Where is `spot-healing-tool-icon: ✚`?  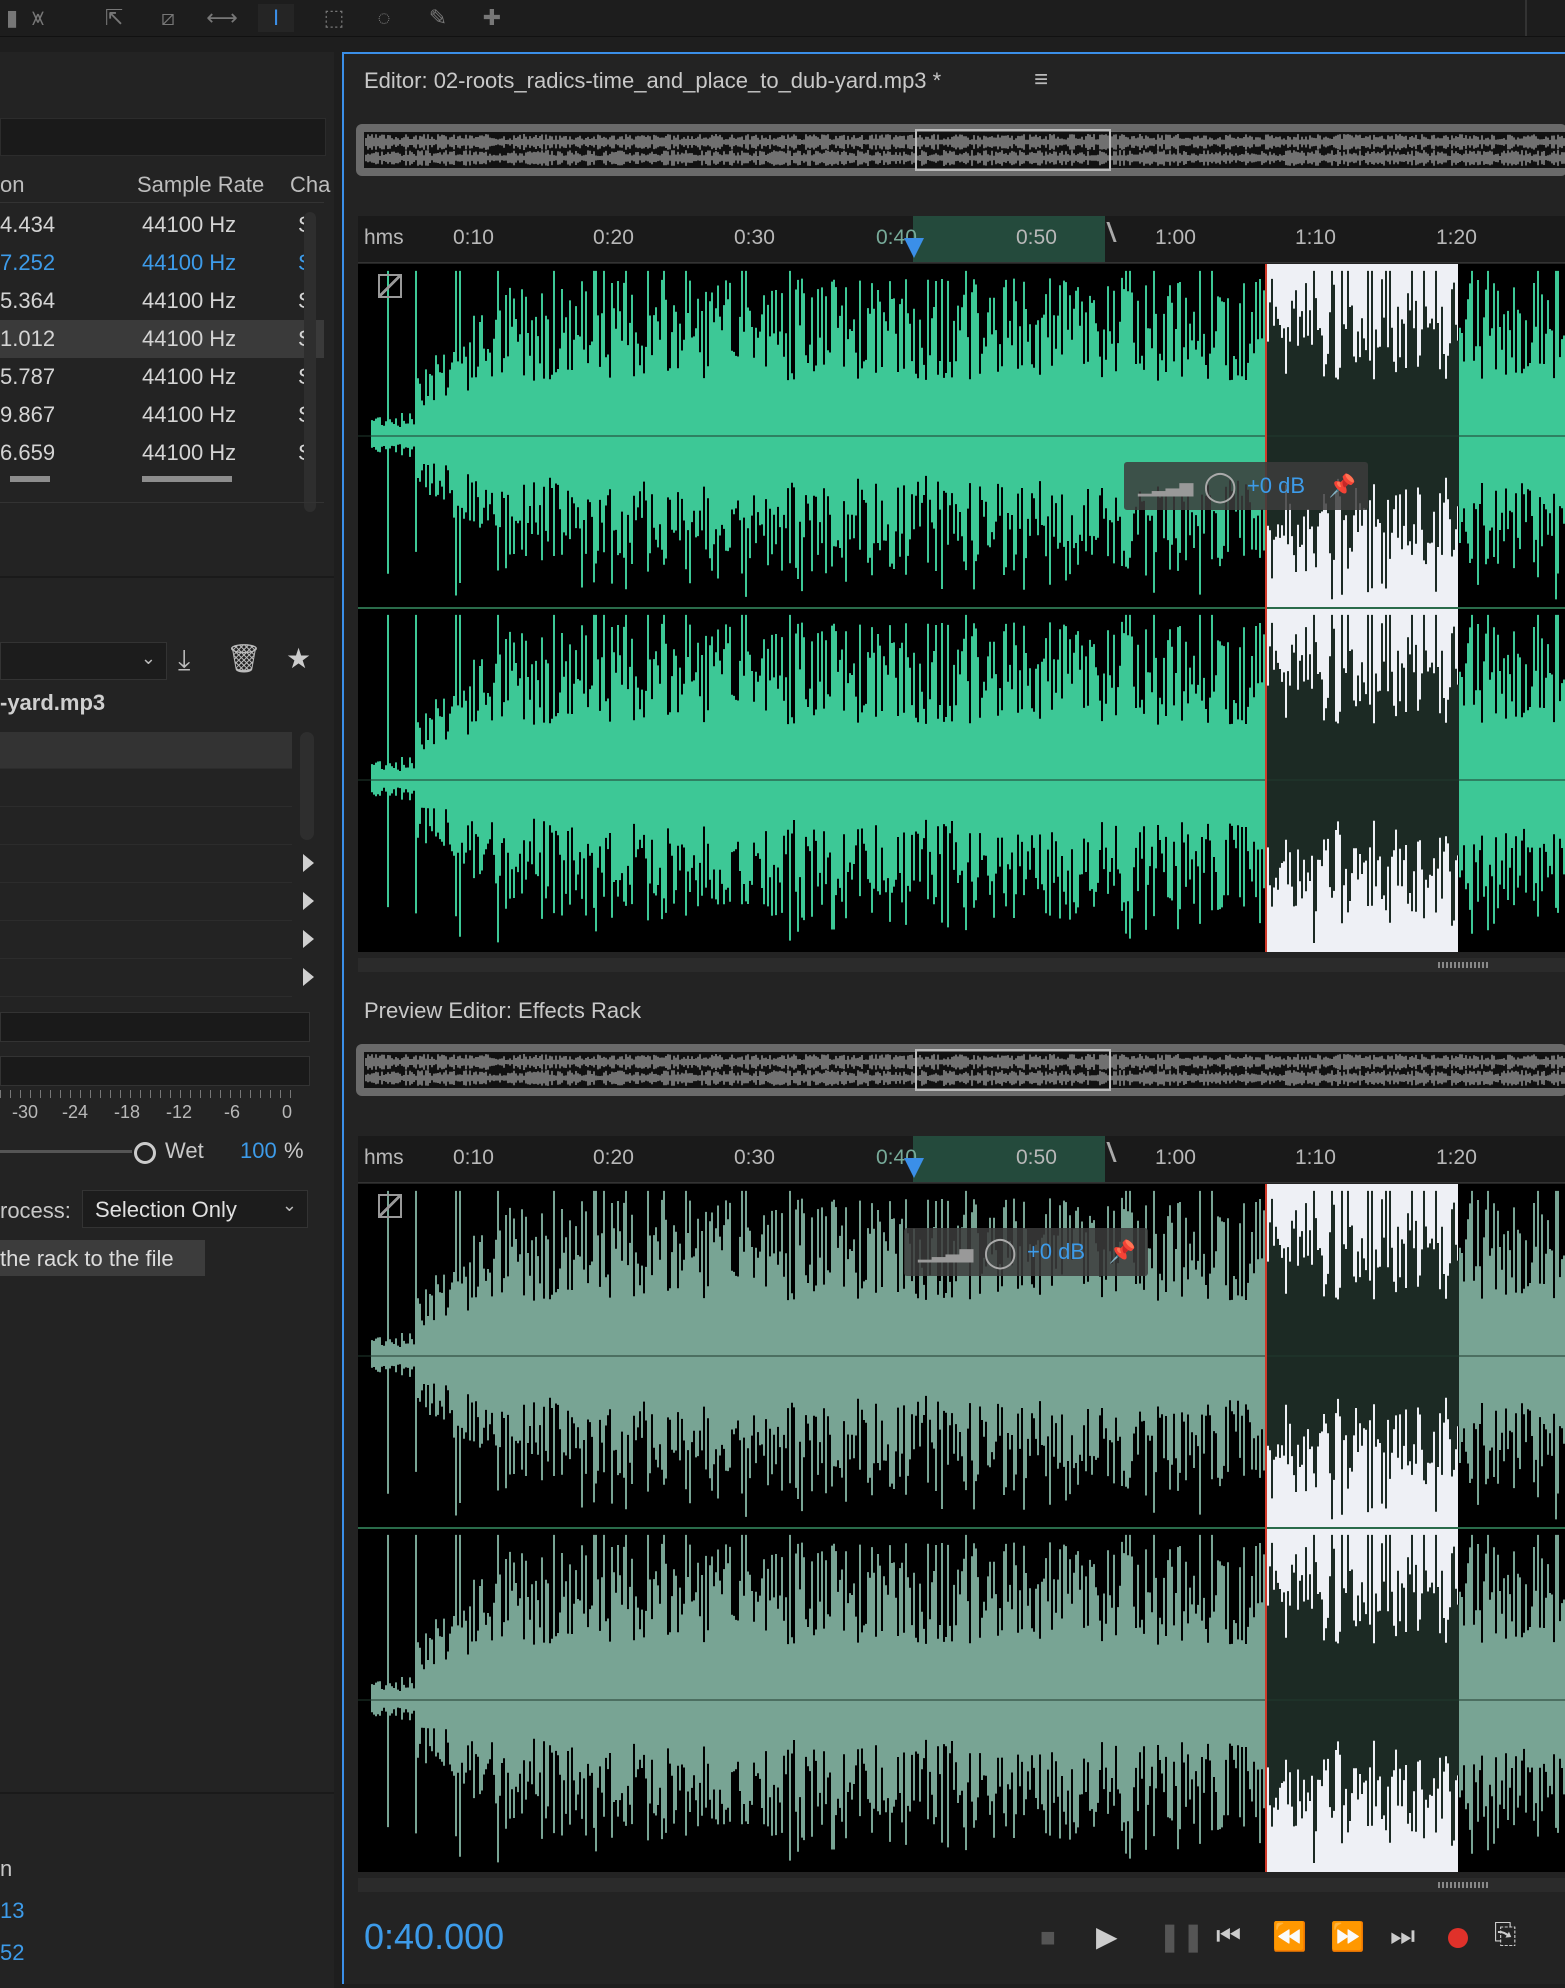
spot-healing-tool-icon: ✚ is located at coordinates (492, 18).